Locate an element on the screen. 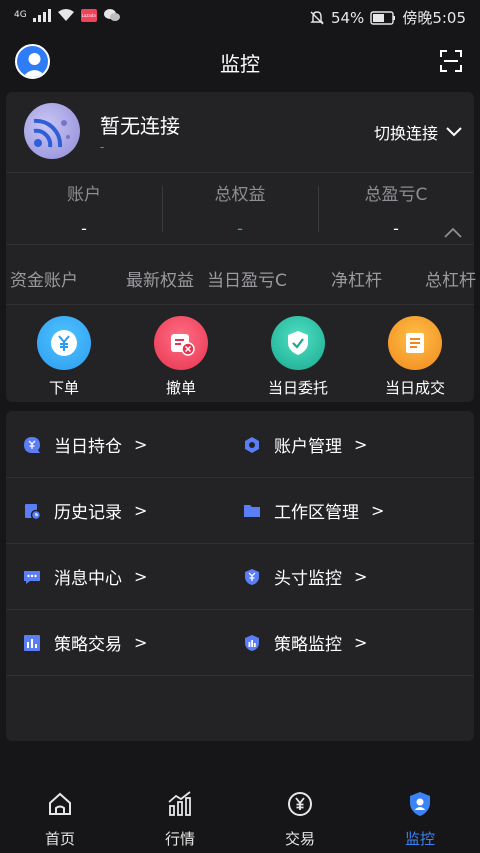 The height and width of the screenshot is (853, 480). place-order-button: 下单 is located at coordinates (64, 357).